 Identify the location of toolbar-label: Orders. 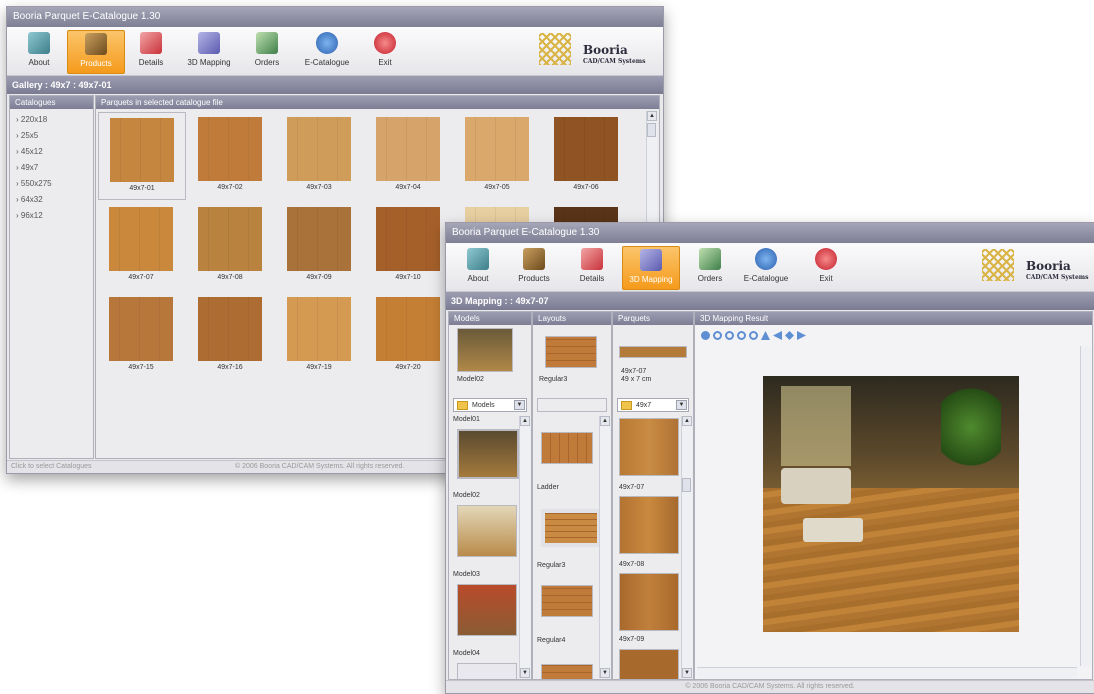
(267, 62).